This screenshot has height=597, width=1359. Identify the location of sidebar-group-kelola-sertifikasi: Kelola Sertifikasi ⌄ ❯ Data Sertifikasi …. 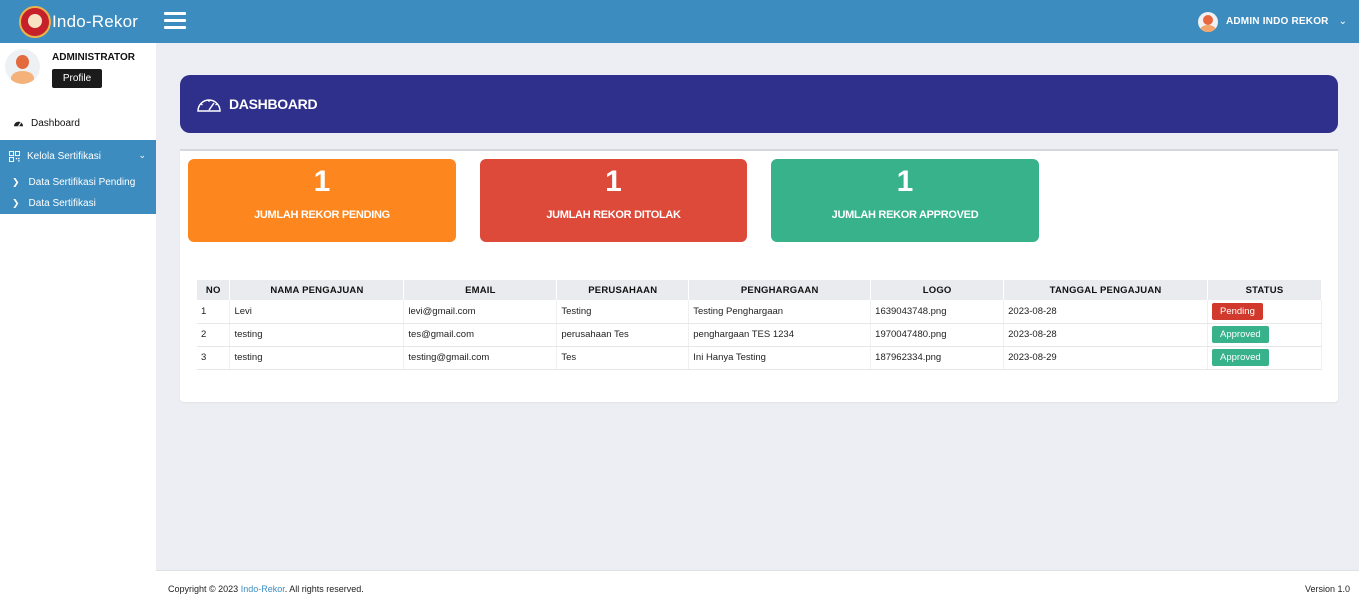
(78, 177).